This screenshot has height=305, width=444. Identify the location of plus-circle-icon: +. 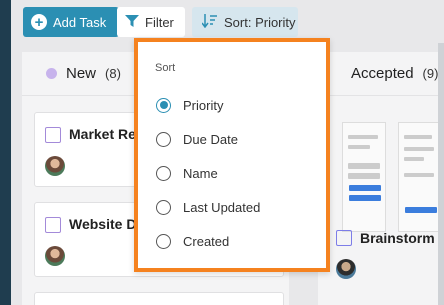
(39, 22).